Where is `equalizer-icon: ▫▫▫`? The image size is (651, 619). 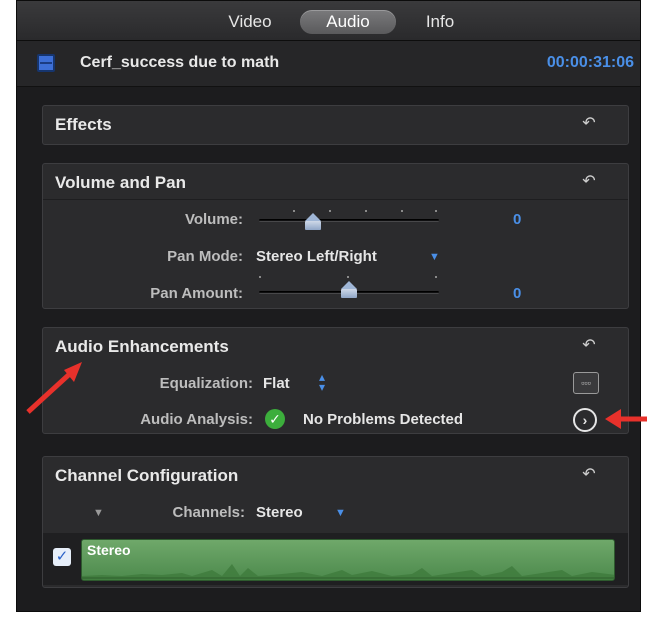
equalizer-icon: ▫▫▫ is located at coordinates (586, 383).